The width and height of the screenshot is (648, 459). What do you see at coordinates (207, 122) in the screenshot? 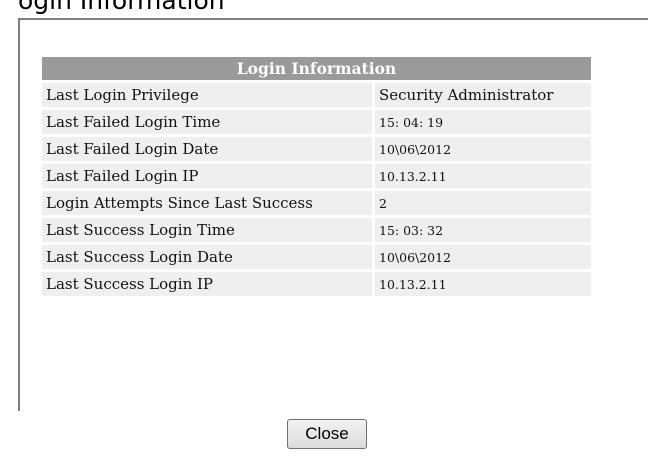
I see `row-label: Last Failed Login Time` at bounding box center [207, 122].